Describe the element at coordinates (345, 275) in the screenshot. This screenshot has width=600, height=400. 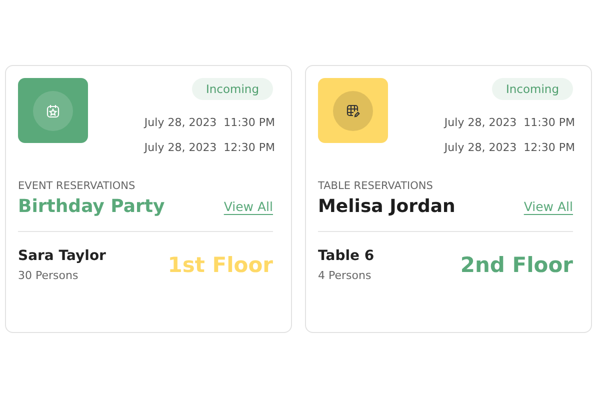
I see `persons-count: 4 Persons` at that location.